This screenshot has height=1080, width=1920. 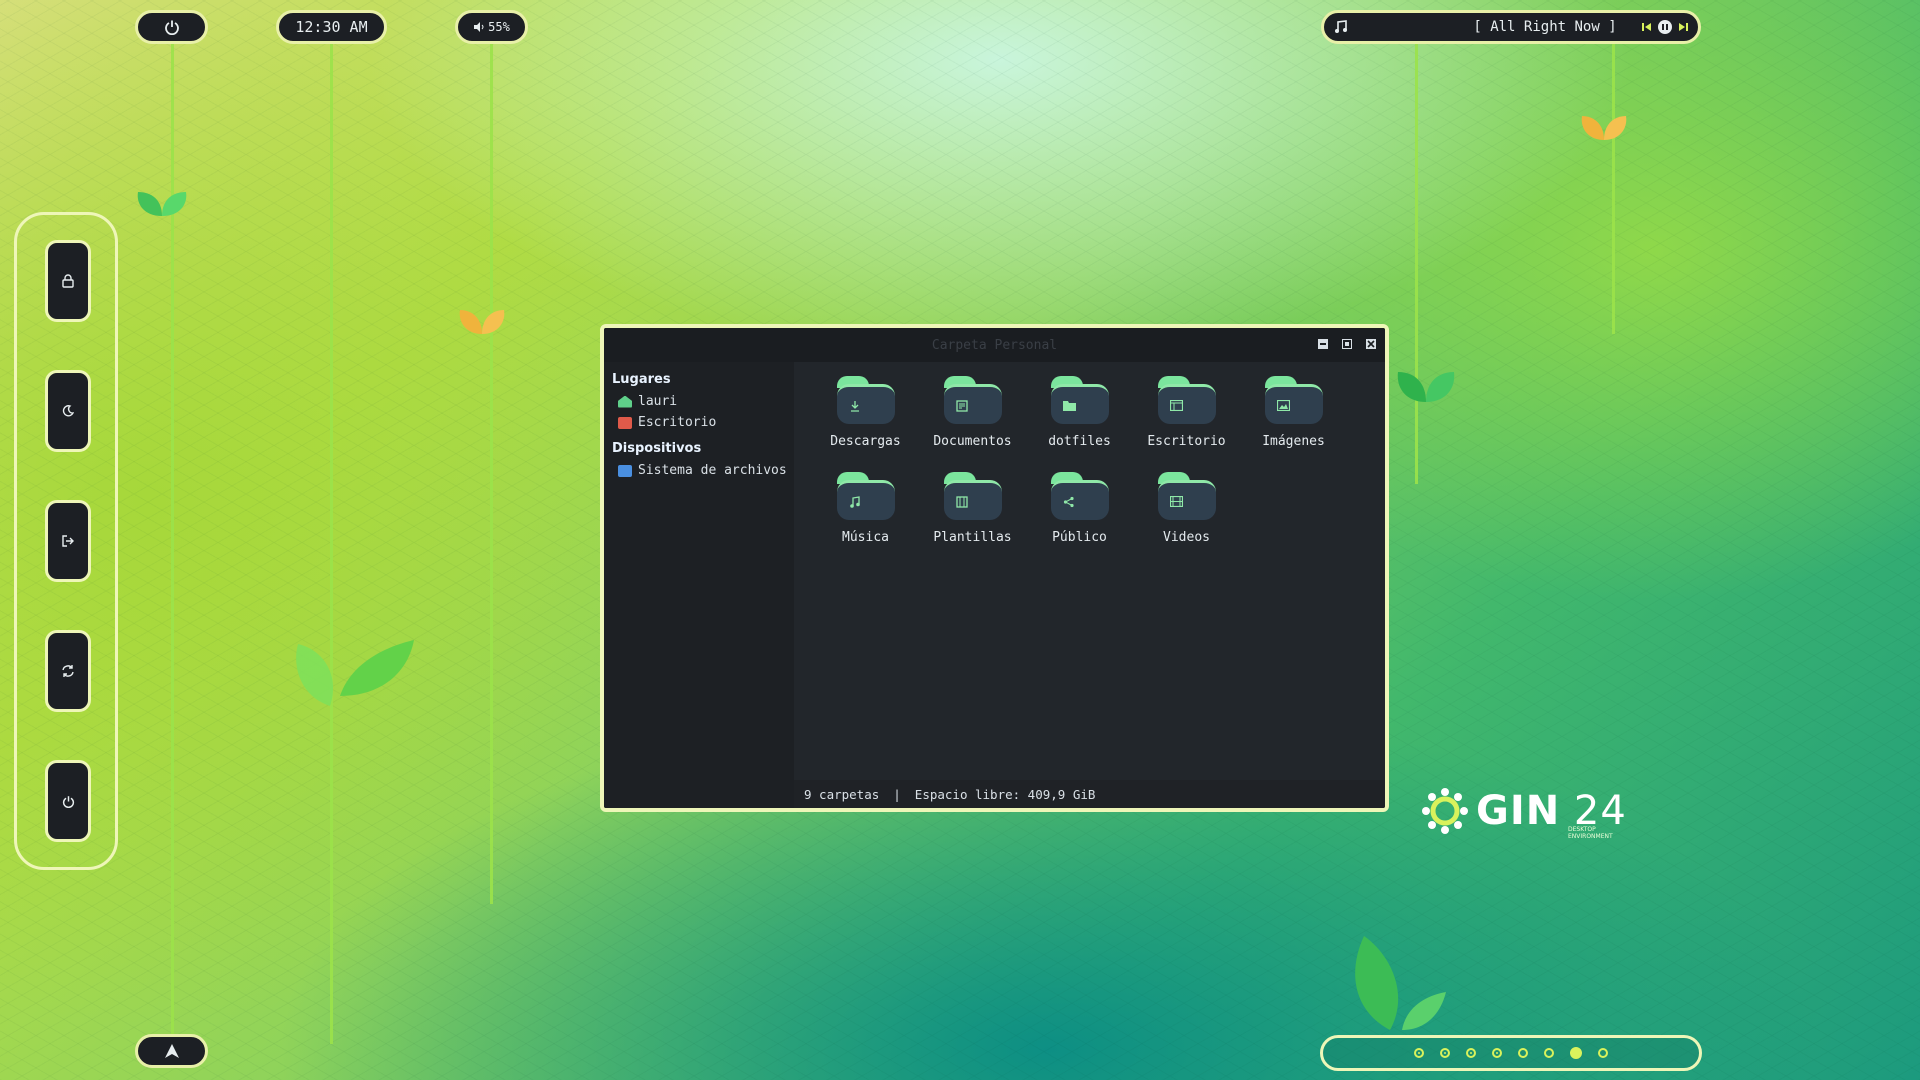 I want to click on restart-icon, so click(x=68, y=671).